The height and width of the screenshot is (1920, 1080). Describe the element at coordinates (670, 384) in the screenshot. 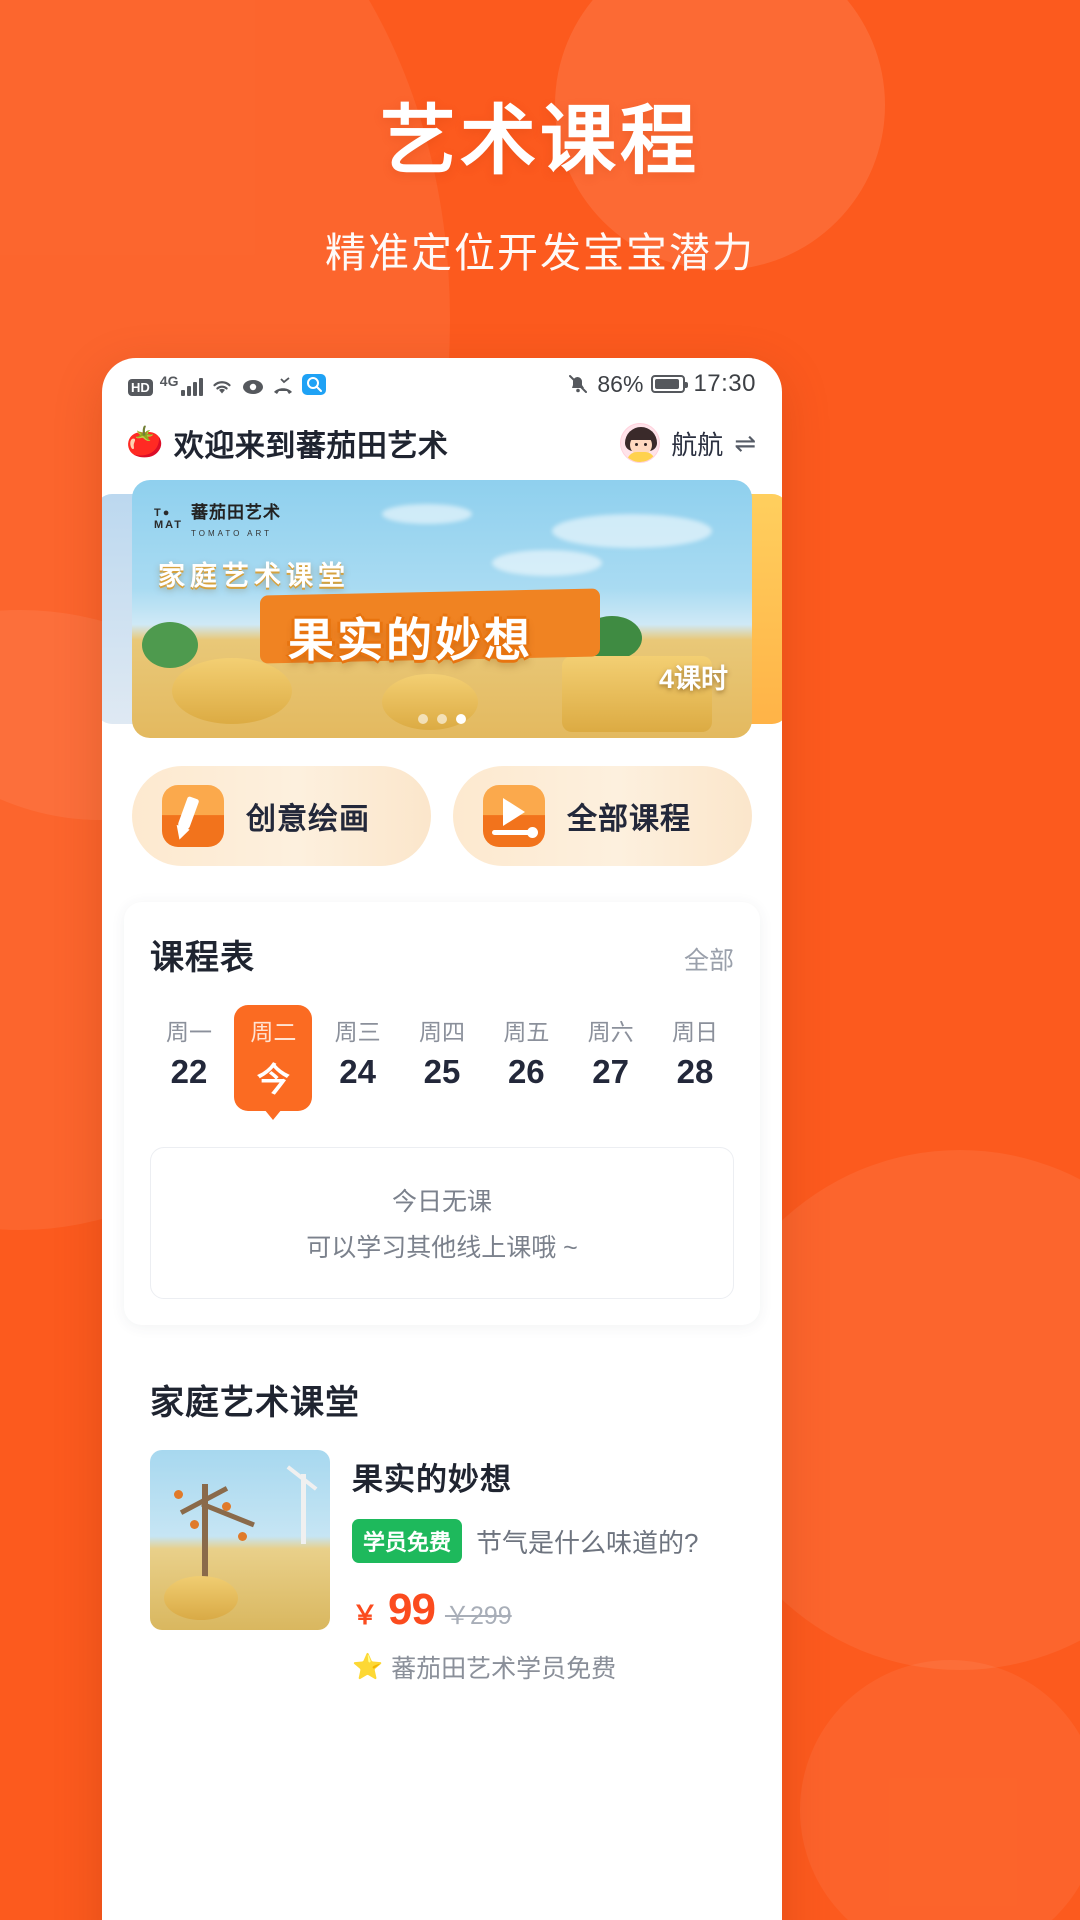

I see `battery-icon` at that location.